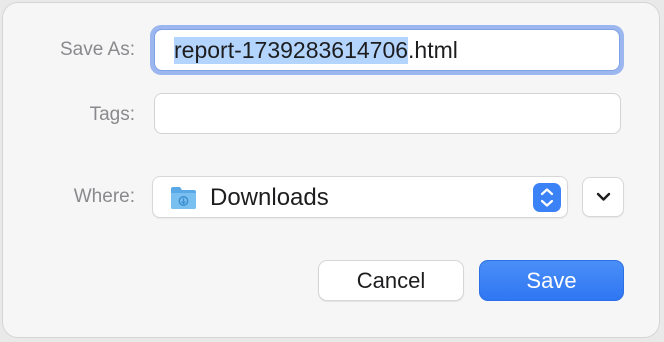  What do you see at coordinates (97, 49) in the screenshot?
I see `save-as-label: Save As:` at bounding box center [97, 49].